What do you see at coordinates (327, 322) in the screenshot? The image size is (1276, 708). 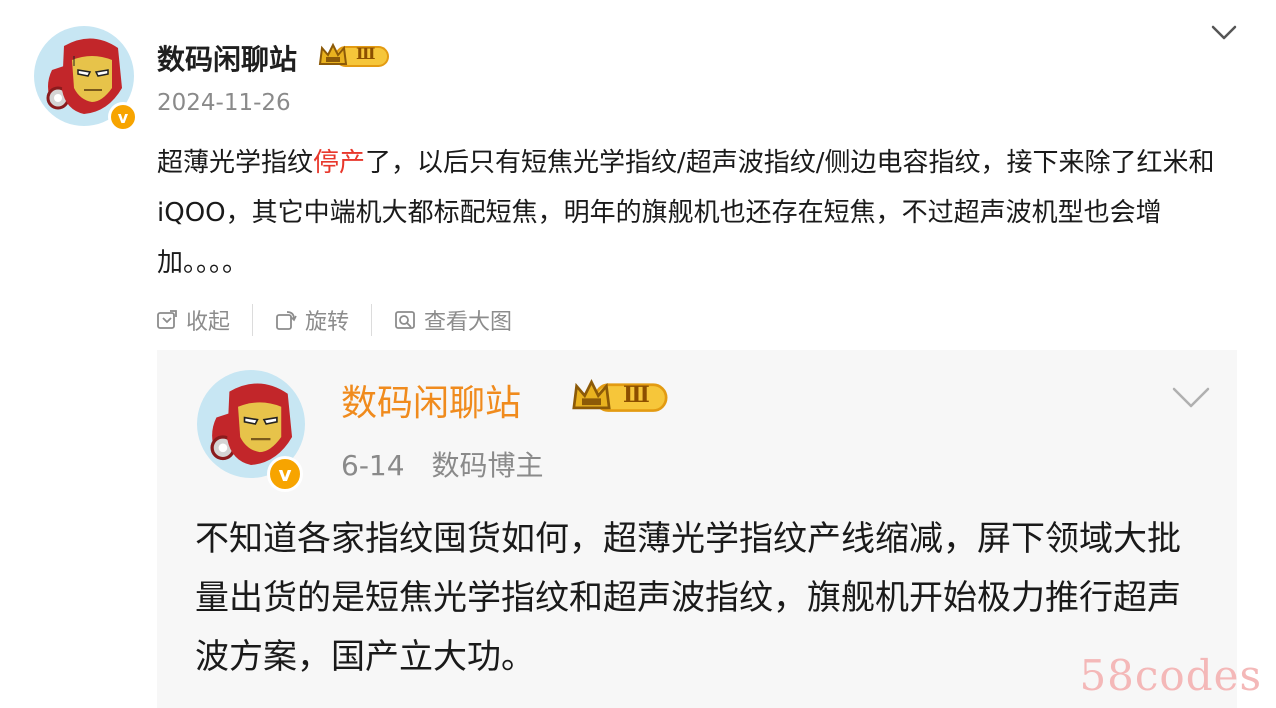 I see `rotate-label: 旋转` at bounding box center [327, 322].